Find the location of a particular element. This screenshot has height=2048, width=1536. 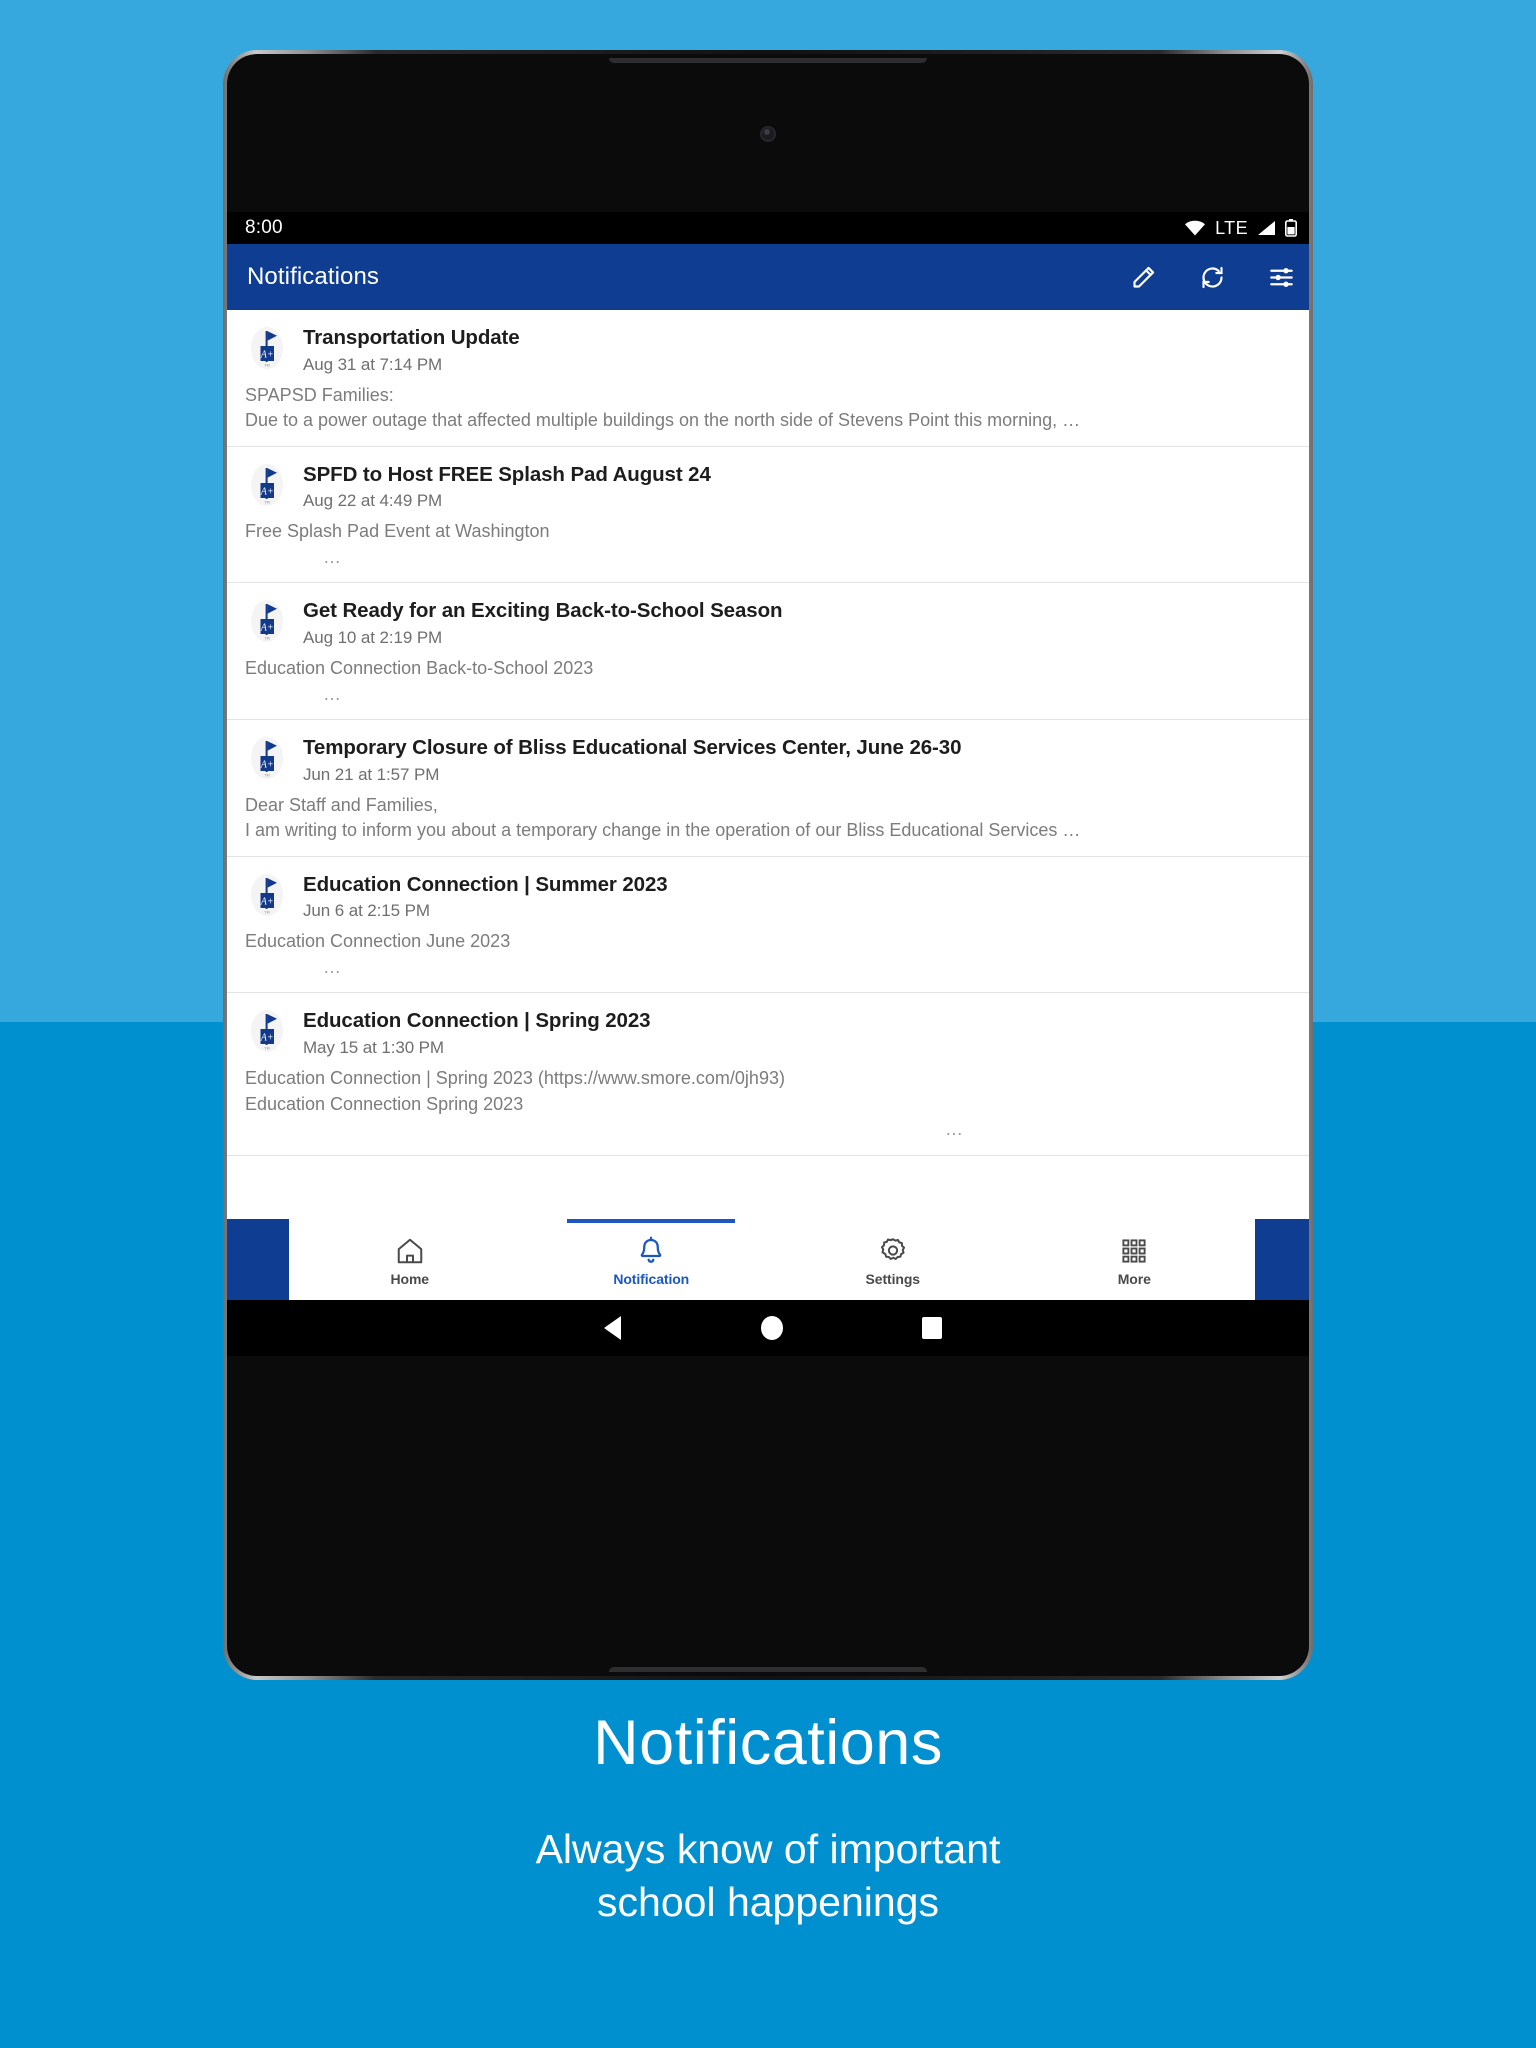

notification-title: Education Connection | Spring 2023 is located at coordinates (477, 1021).